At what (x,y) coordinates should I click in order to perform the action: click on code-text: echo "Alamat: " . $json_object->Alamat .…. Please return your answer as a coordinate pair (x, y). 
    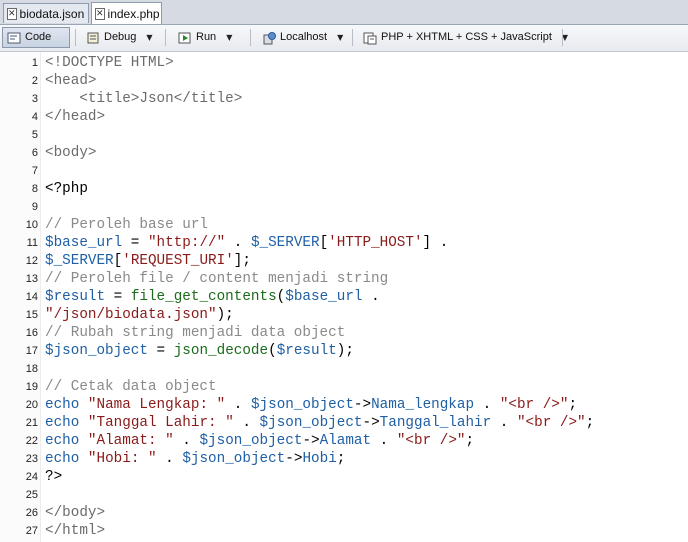
    Looking at the image, I should click on (259, 441).